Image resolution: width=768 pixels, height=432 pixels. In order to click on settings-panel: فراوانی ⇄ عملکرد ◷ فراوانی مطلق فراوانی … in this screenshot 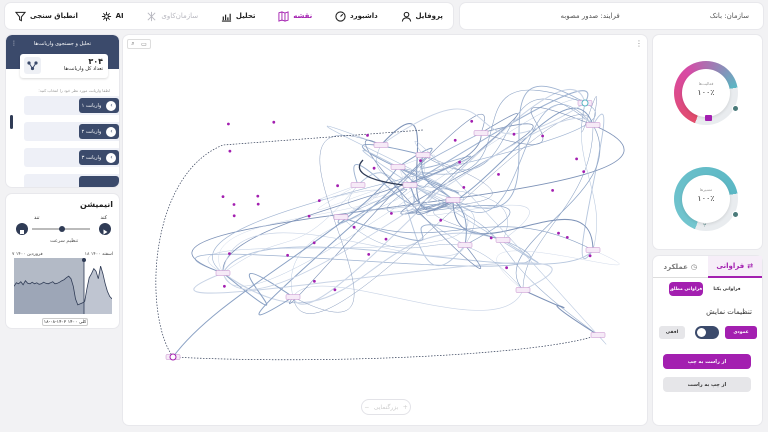, I will do `click(707, 340)`.